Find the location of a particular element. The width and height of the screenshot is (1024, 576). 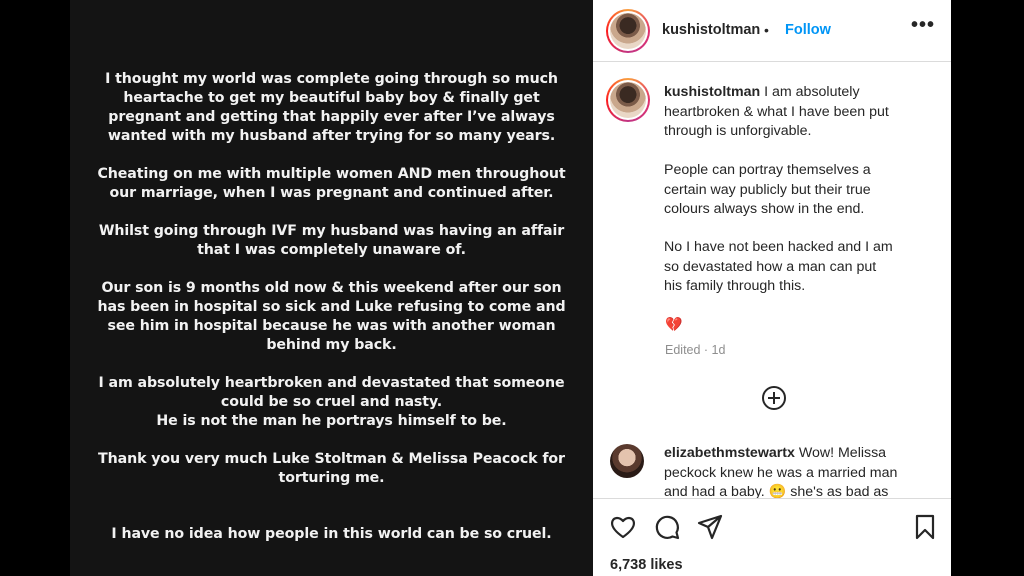

comment-icon is located at coordinates (667, 527).